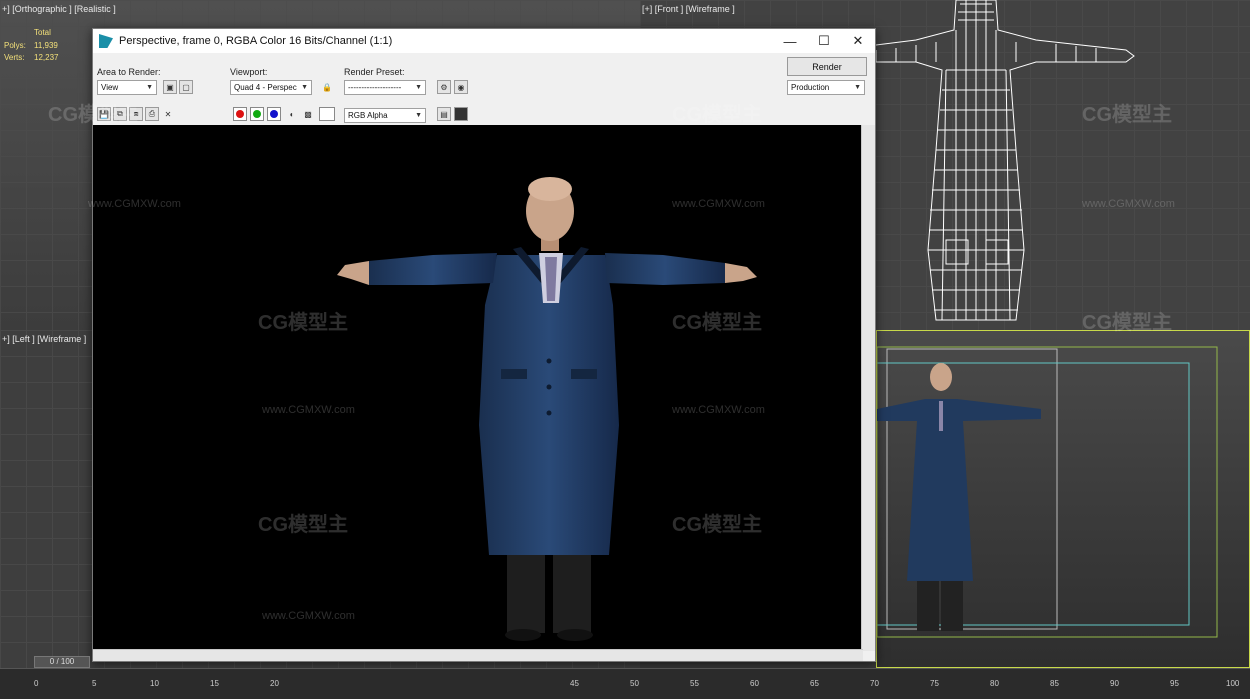 This screenshot has height=699, width=1250. Describe the element at coordinates (574, 683) in the screenshot. I see `timeline-tick: 45` at that location.